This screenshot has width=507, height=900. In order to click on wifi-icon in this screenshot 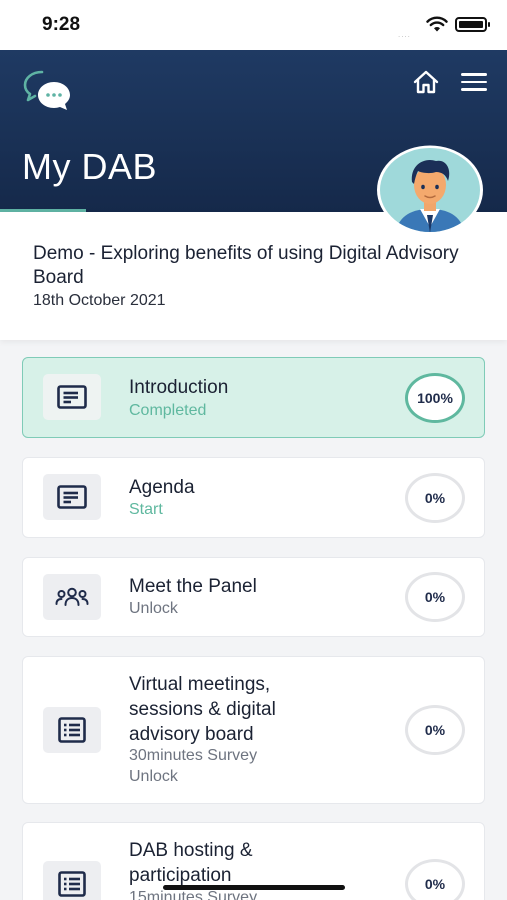, I will do `click(437, 24)`.